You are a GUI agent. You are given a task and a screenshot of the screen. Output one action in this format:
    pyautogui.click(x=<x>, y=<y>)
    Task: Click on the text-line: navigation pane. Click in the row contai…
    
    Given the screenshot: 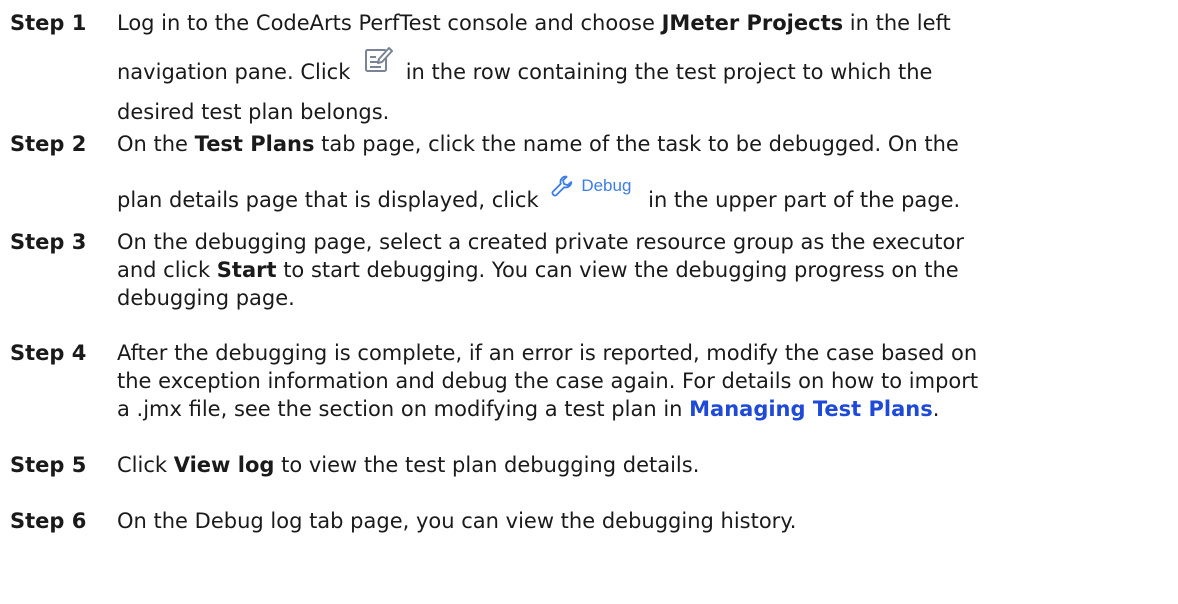 What is the action you would take?
    pyautogui.click(x=644, y=70)
    